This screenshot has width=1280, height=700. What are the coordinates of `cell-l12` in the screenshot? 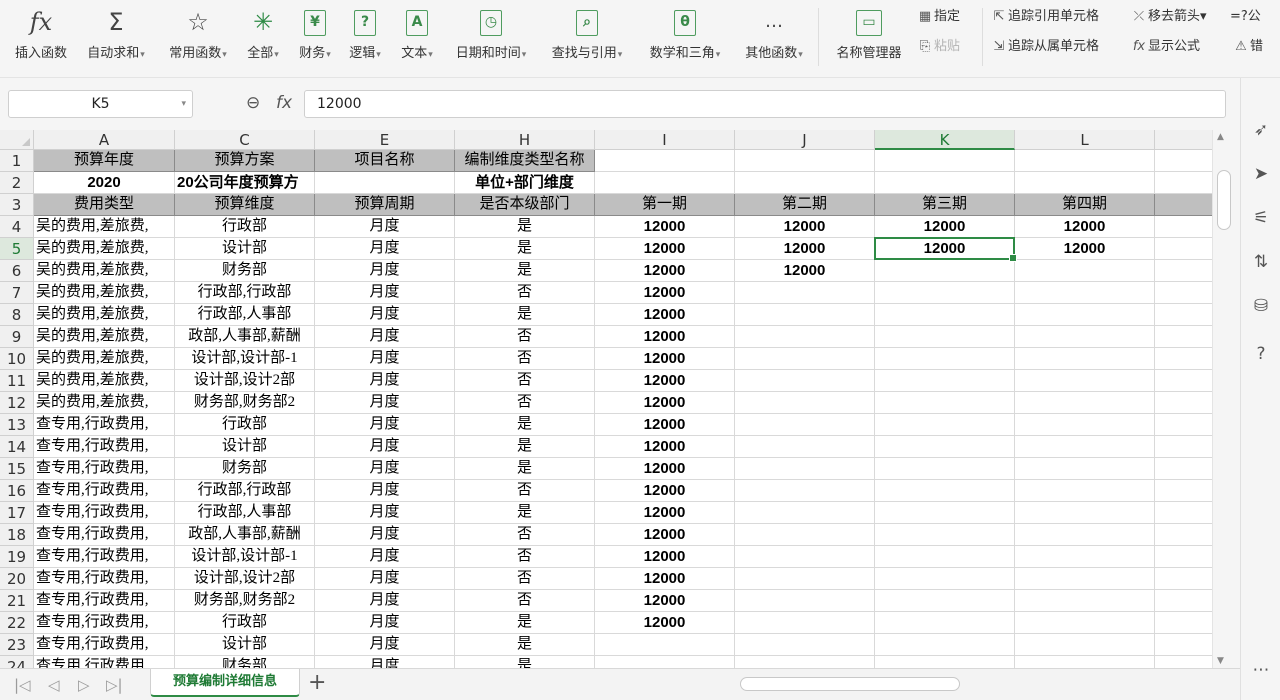 It's located at (1085, 403).